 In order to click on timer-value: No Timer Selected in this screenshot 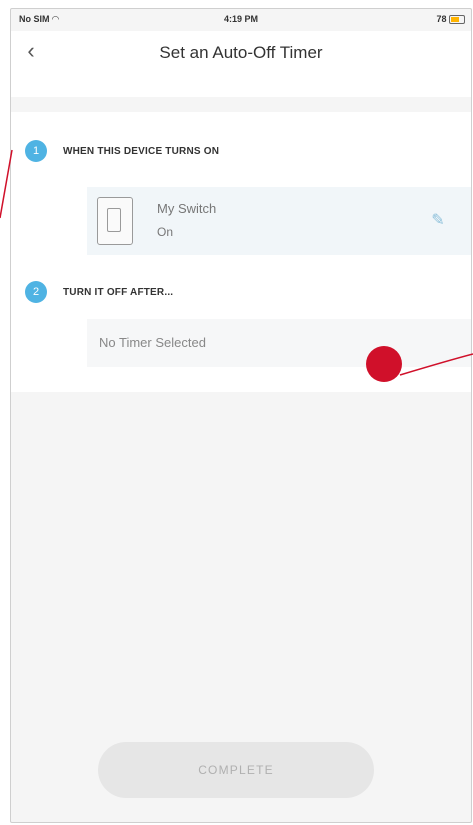, I will do `click(152, 342)`.